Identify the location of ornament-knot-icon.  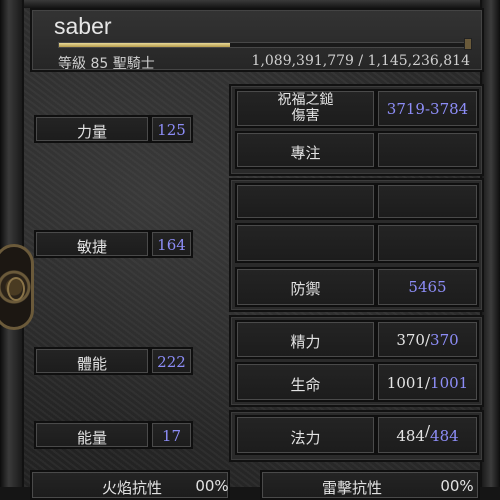
(17, 287).